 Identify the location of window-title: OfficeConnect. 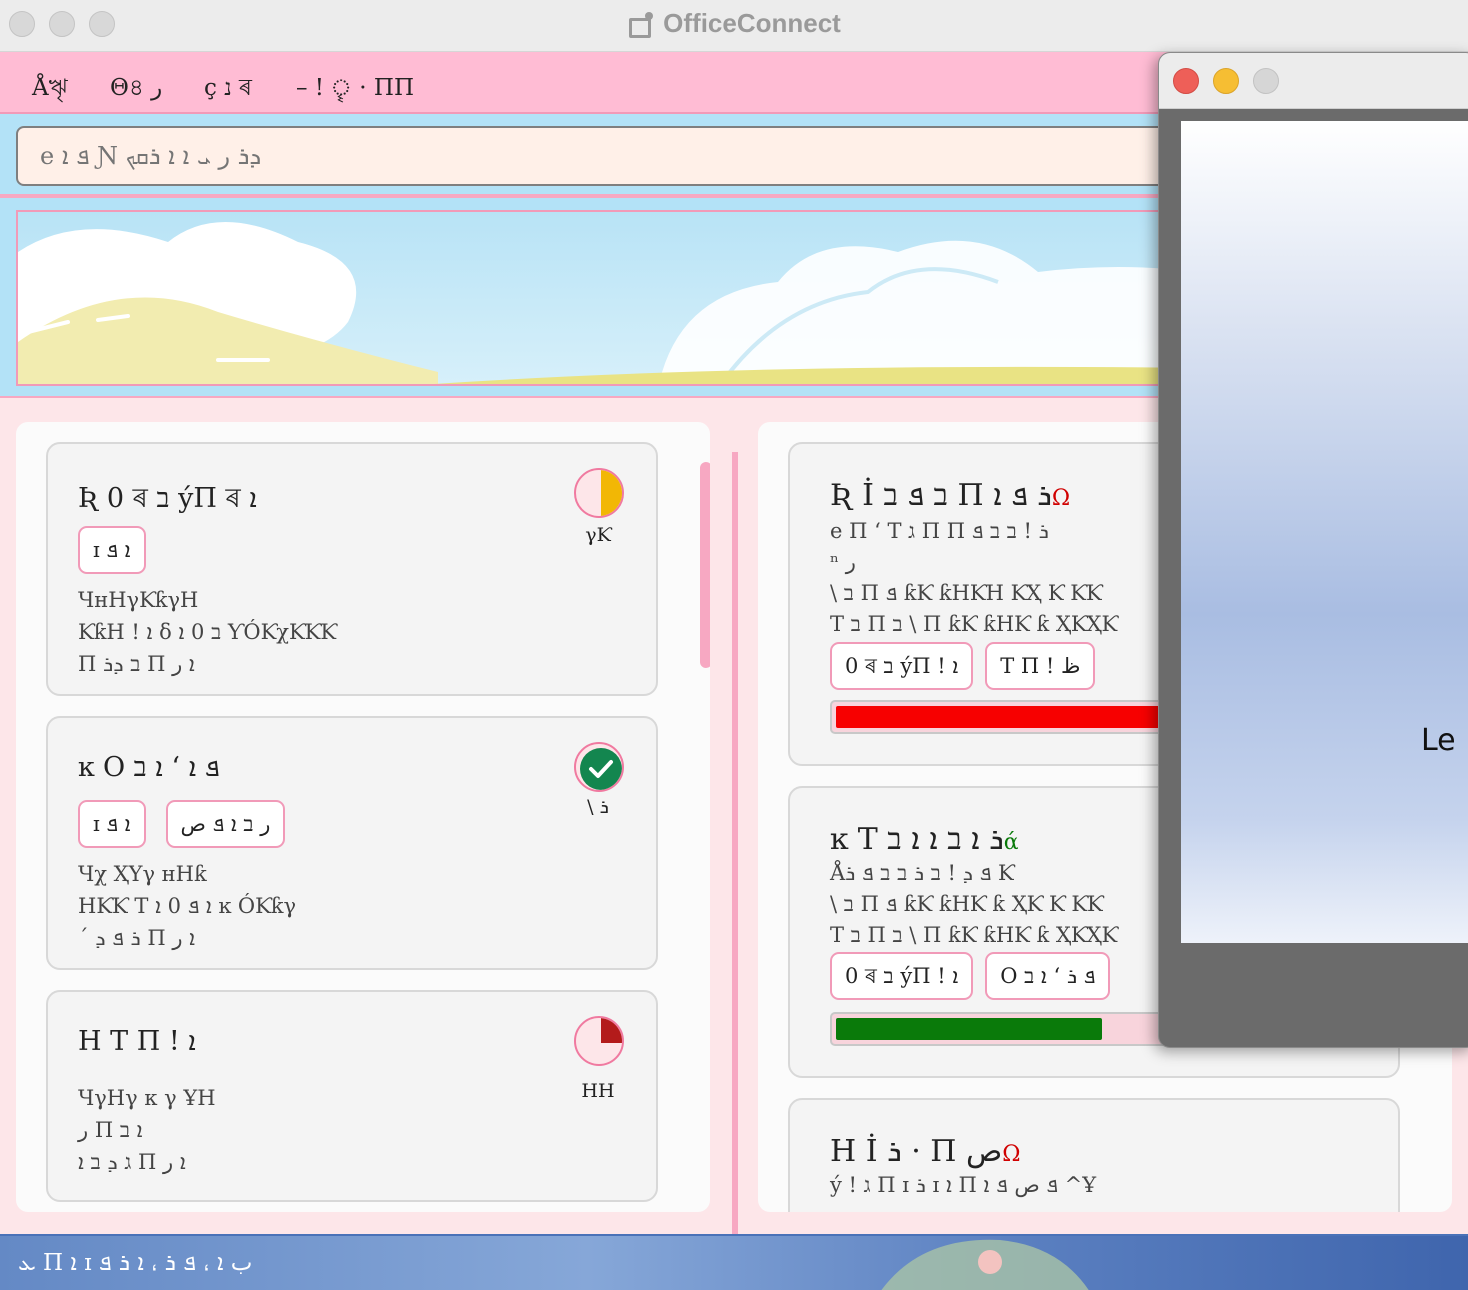
(734, 23).